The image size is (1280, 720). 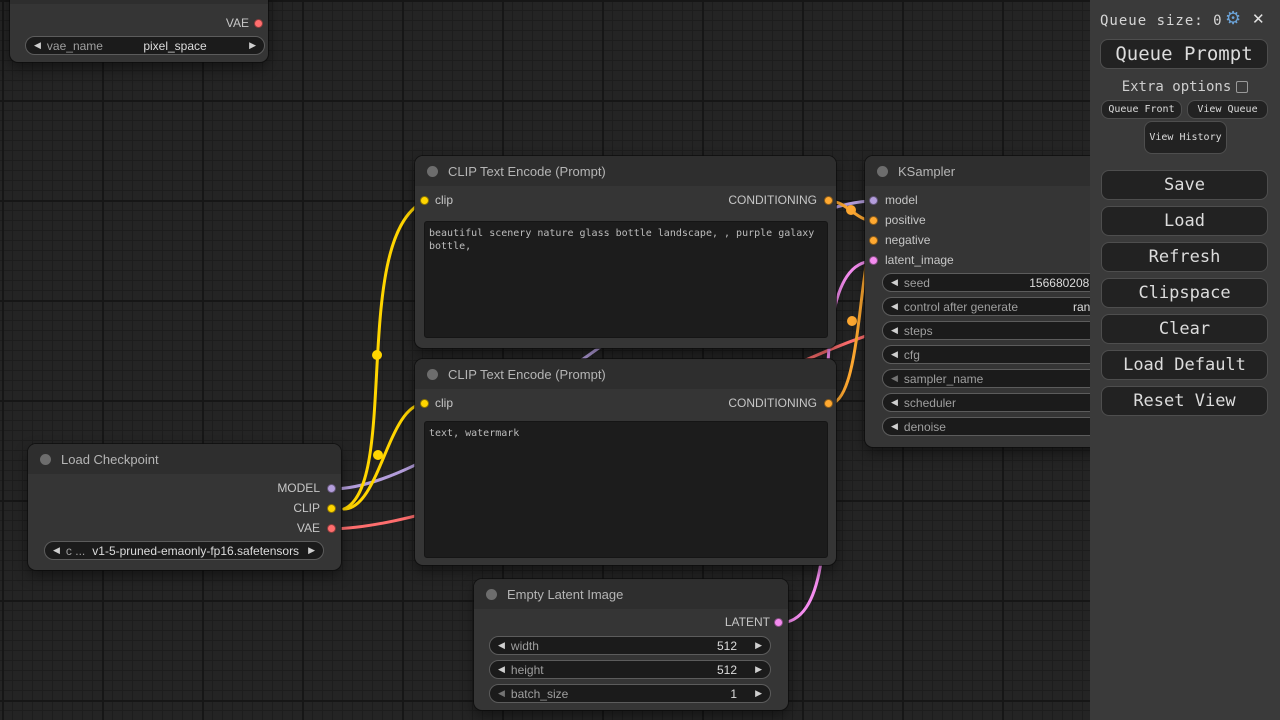 I want to click on widget-label: steps, so click(x=918, y=330).